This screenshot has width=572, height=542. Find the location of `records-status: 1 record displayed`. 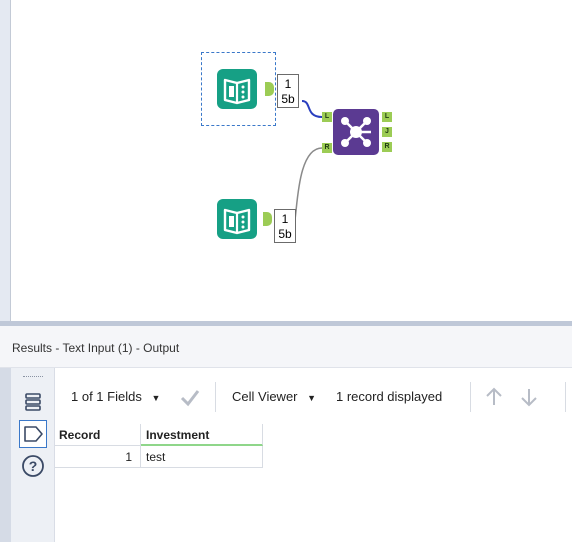

records-status: 1 record displayed is located at coordinates (389, 396).